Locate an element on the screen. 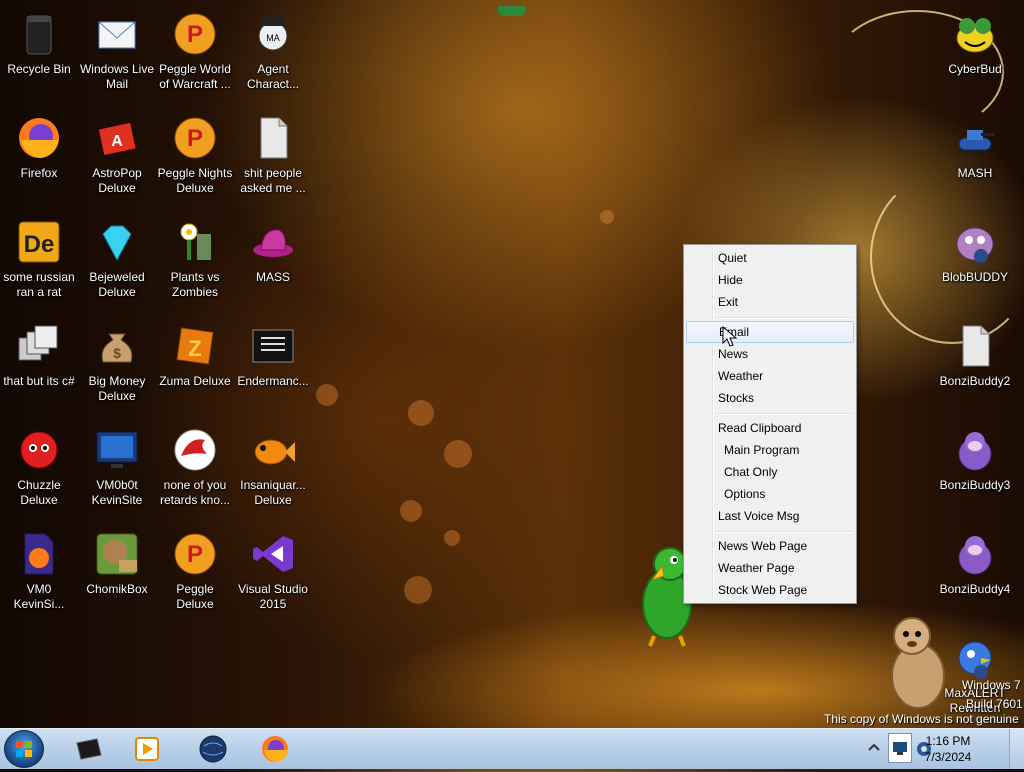 The height and width of the screenshot is (772, 1024). taskbar-globe-button is located at coordinates (213, 749).